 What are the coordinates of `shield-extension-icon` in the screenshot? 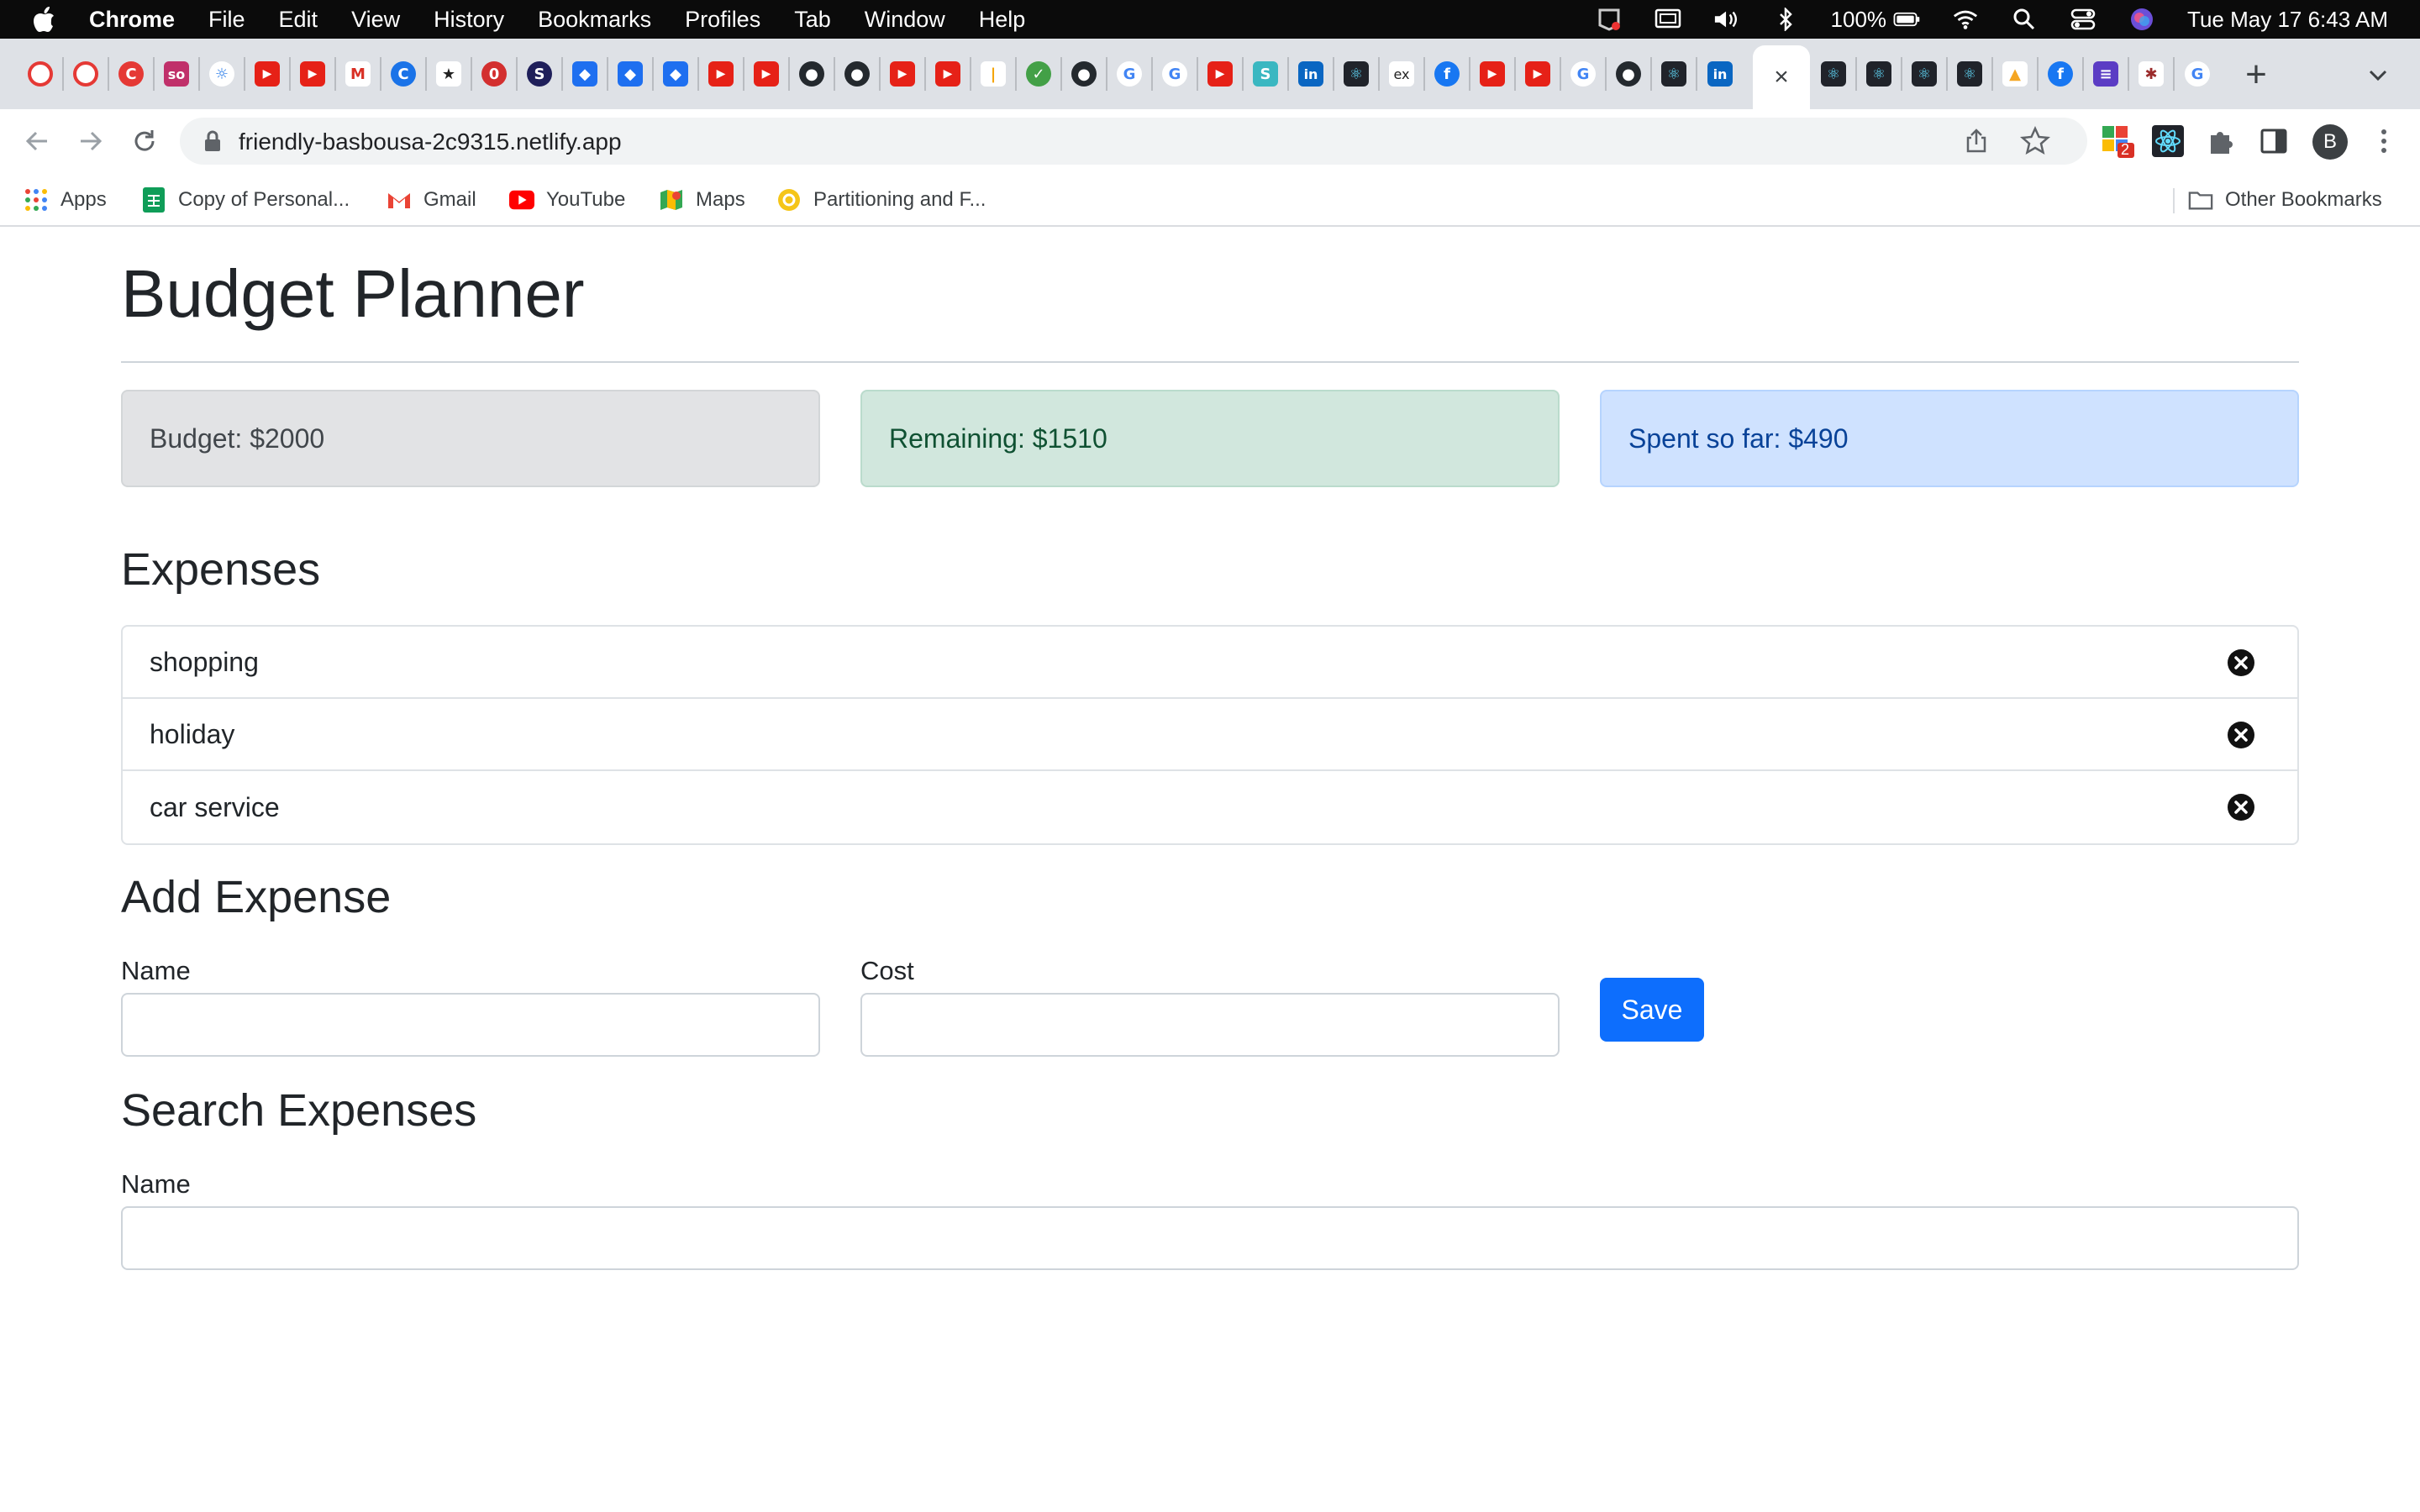 It's located at (1609, 19).